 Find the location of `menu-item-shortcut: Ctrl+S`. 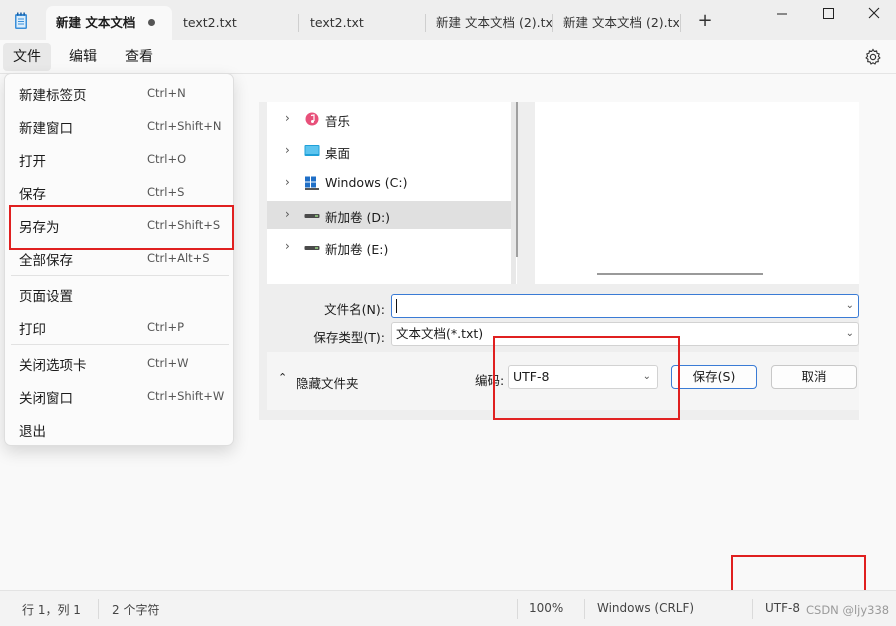

menu-item-shortcut: Ctrl+S is located at coordinates (166, 192).